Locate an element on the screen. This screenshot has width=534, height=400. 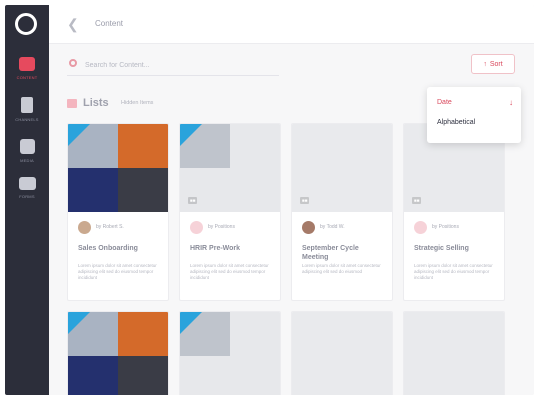
list-icon is located at coordinates (72, 103).